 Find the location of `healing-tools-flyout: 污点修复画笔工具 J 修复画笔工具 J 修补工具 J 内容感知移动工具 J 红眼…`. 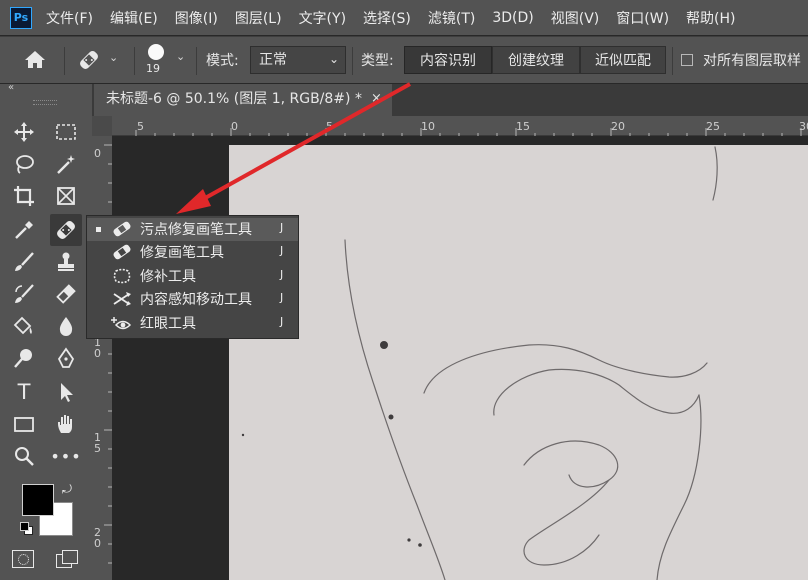

healing-tools-flyout: 污点修复画笔工具 J 修复画笔工具 J 修补工具 J 内容感知移动工具 J 红眼… is located at coordinates (192, 277).